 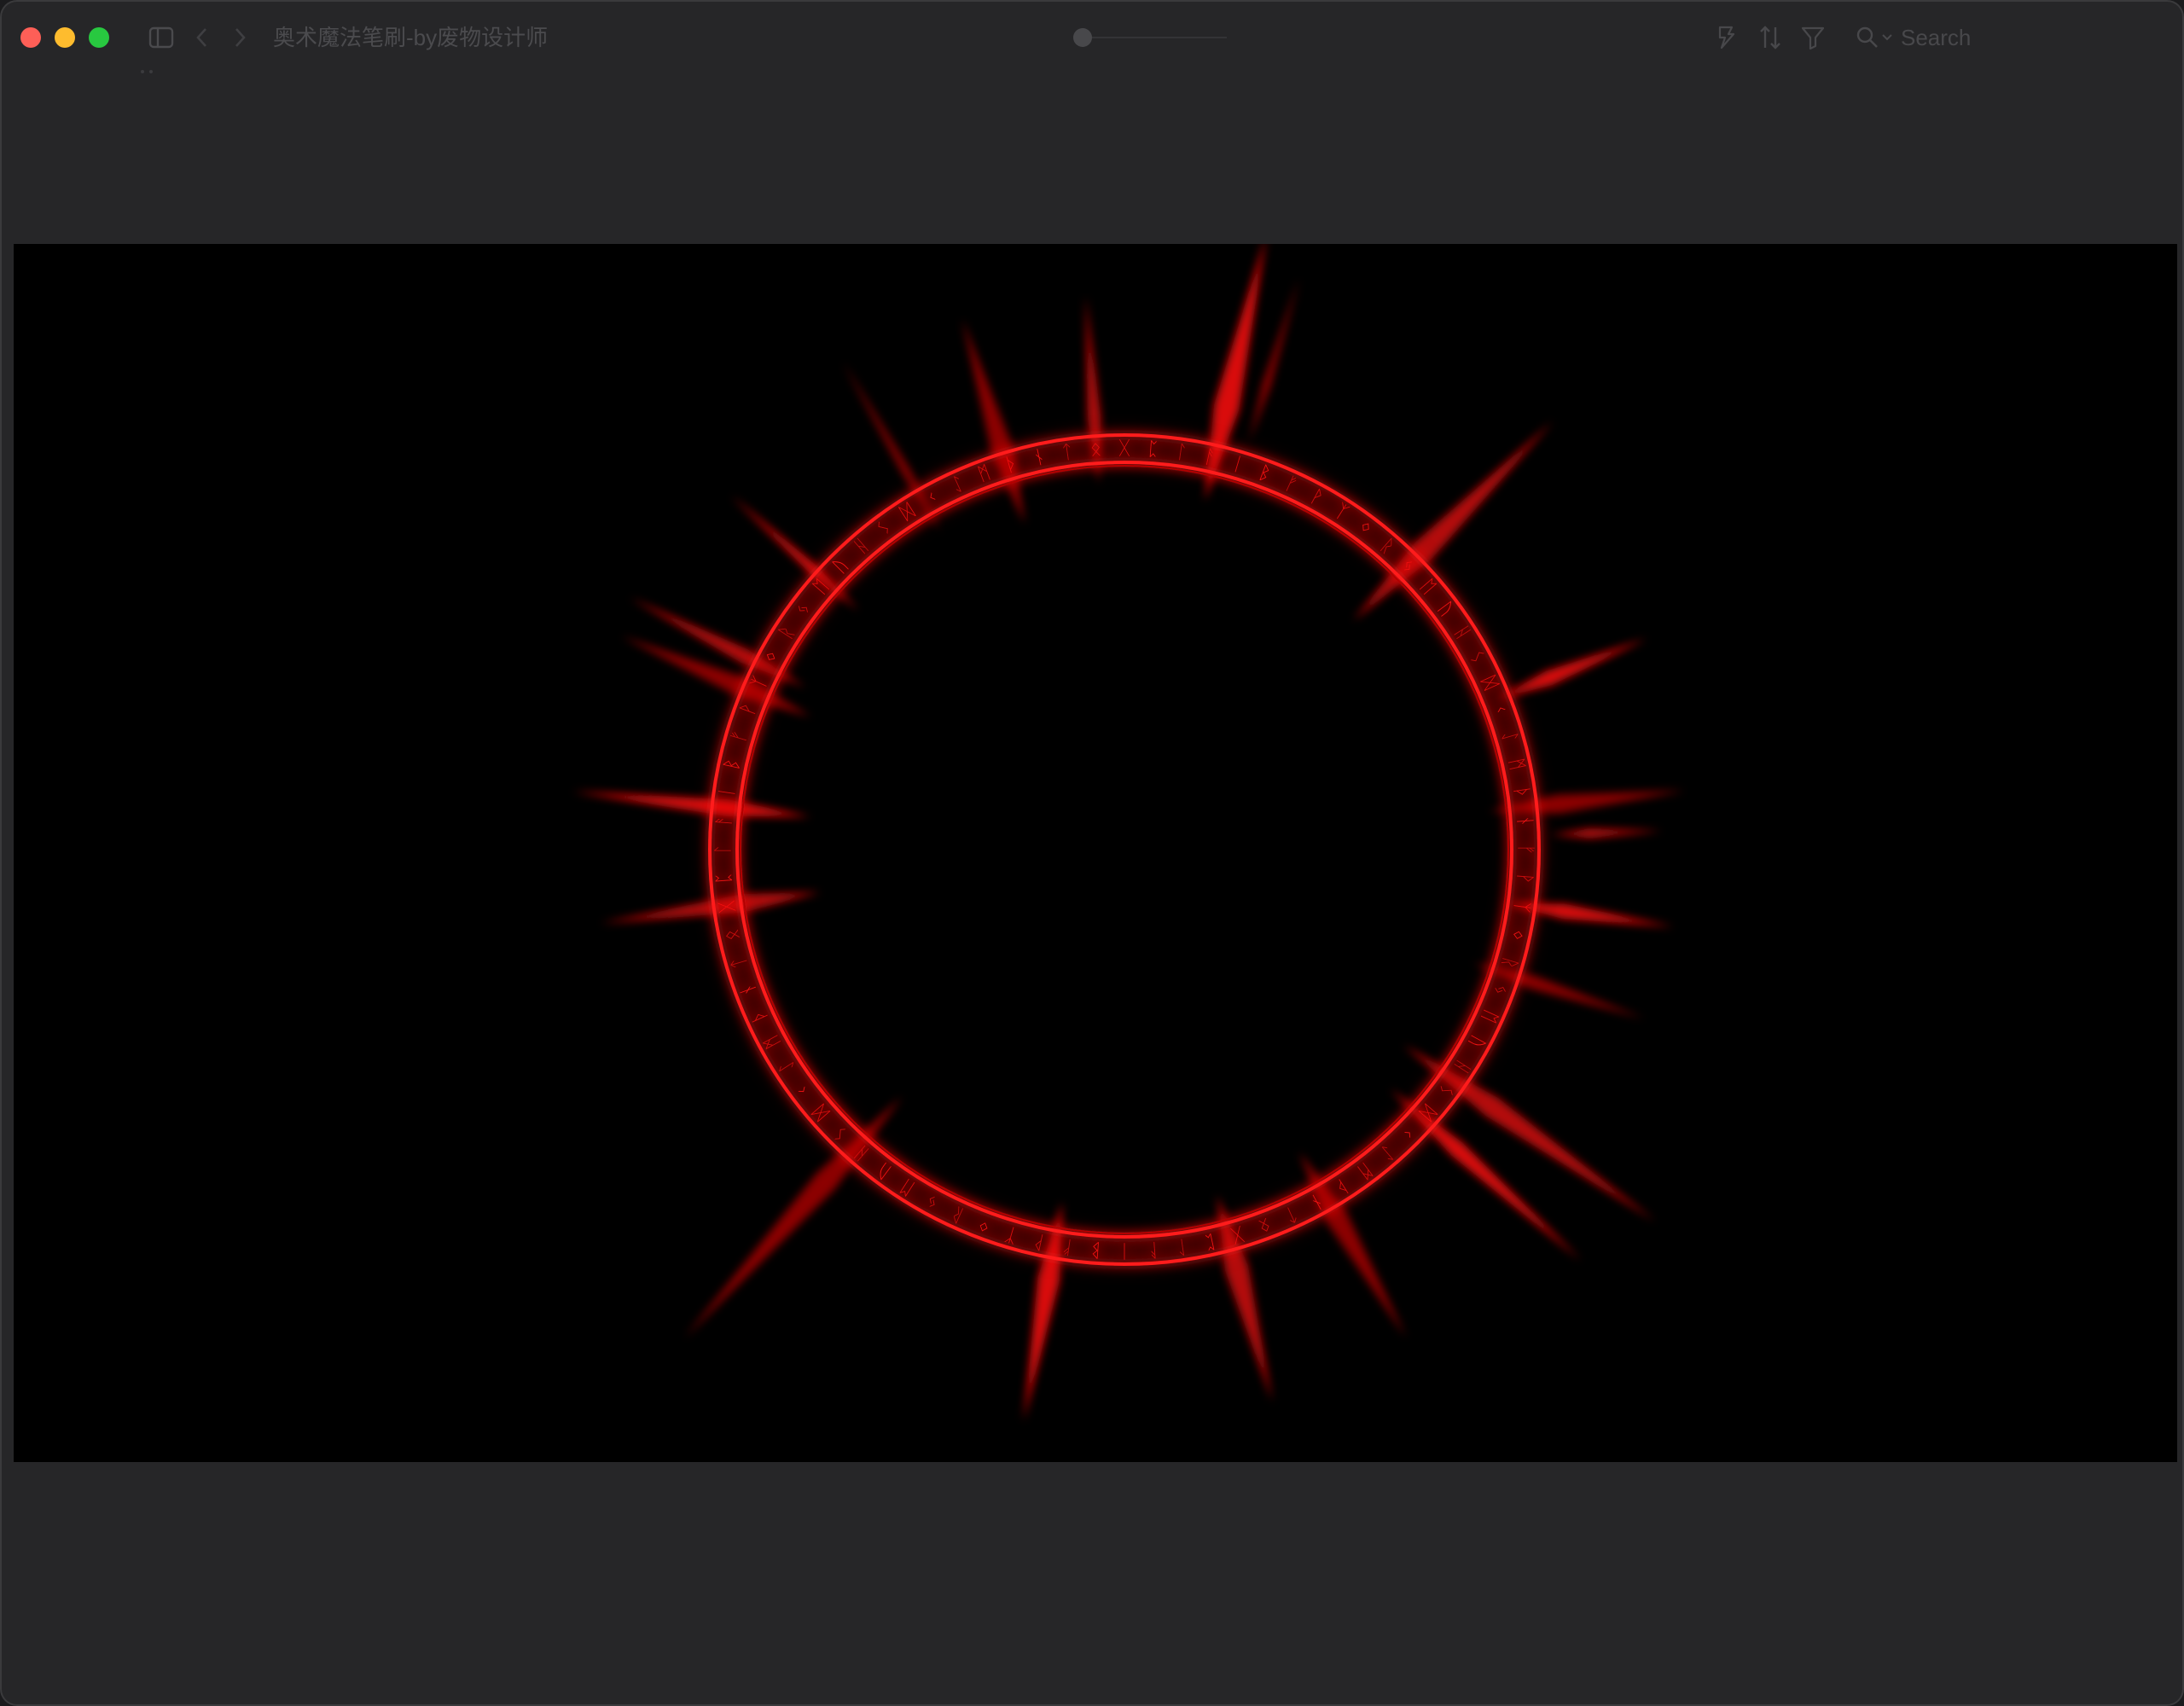 What do you see at coordinates (2029, 37) in the screenshot?
I see `search-input` at bounding box center [2029, 37].